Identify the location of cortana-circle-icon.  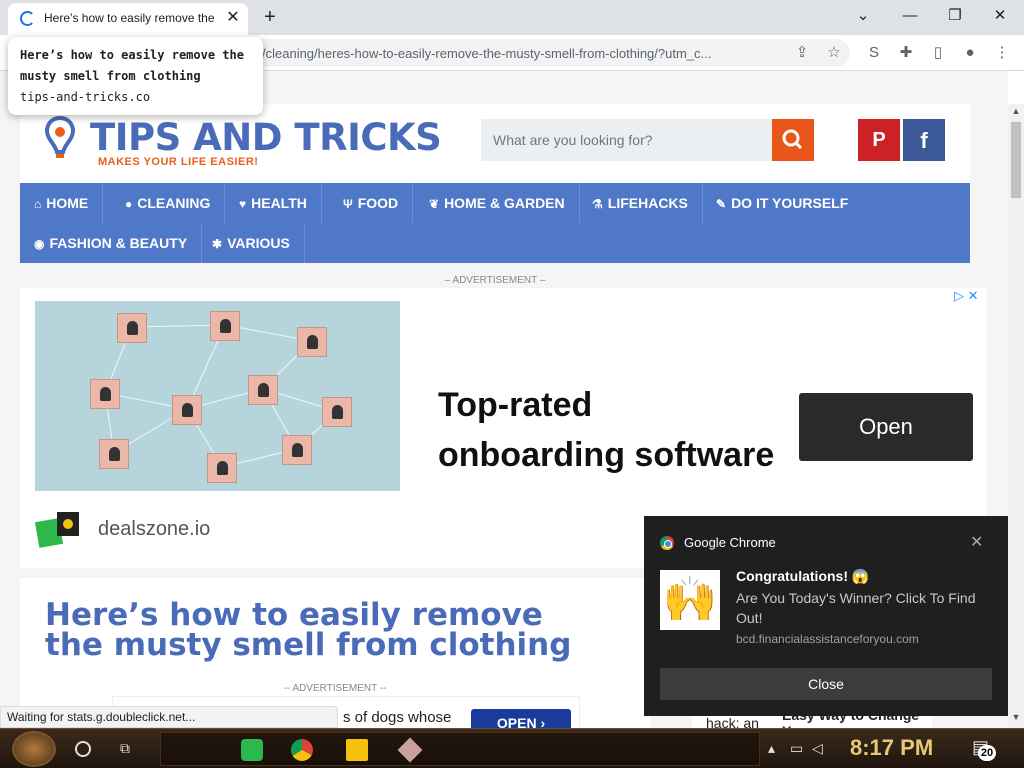
(83, 749).